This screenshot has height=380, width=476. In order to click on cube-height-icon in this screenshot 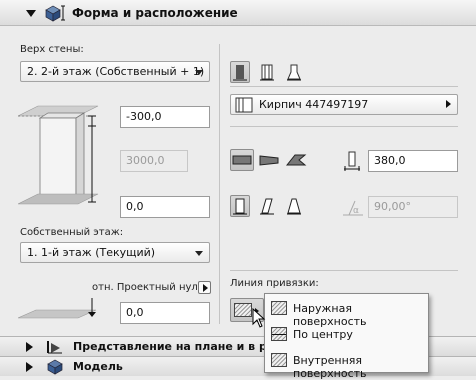, I will do `click(55, 13)`.